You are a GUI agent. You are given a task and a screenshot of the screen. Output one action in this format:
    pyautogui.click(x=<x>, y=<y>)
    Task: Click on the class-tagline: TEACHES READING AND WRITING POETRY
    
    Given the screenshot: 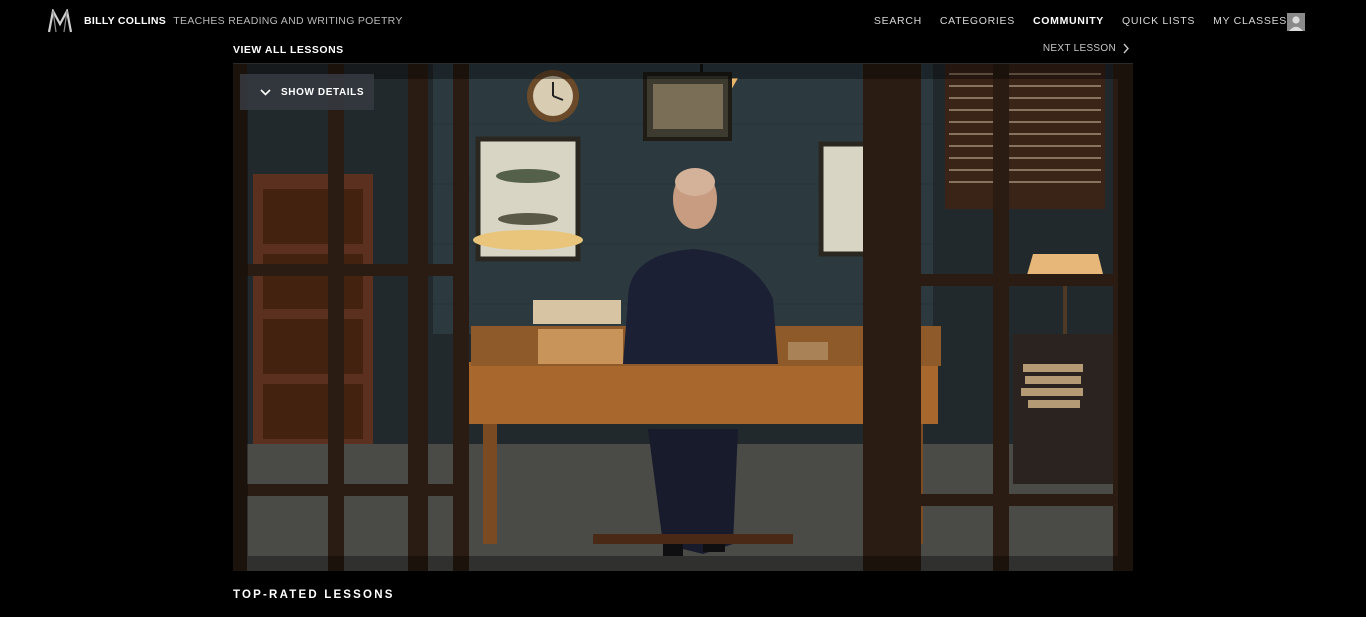 What is the action you would take?
    pyautogui.click(x=288, y=21)
    